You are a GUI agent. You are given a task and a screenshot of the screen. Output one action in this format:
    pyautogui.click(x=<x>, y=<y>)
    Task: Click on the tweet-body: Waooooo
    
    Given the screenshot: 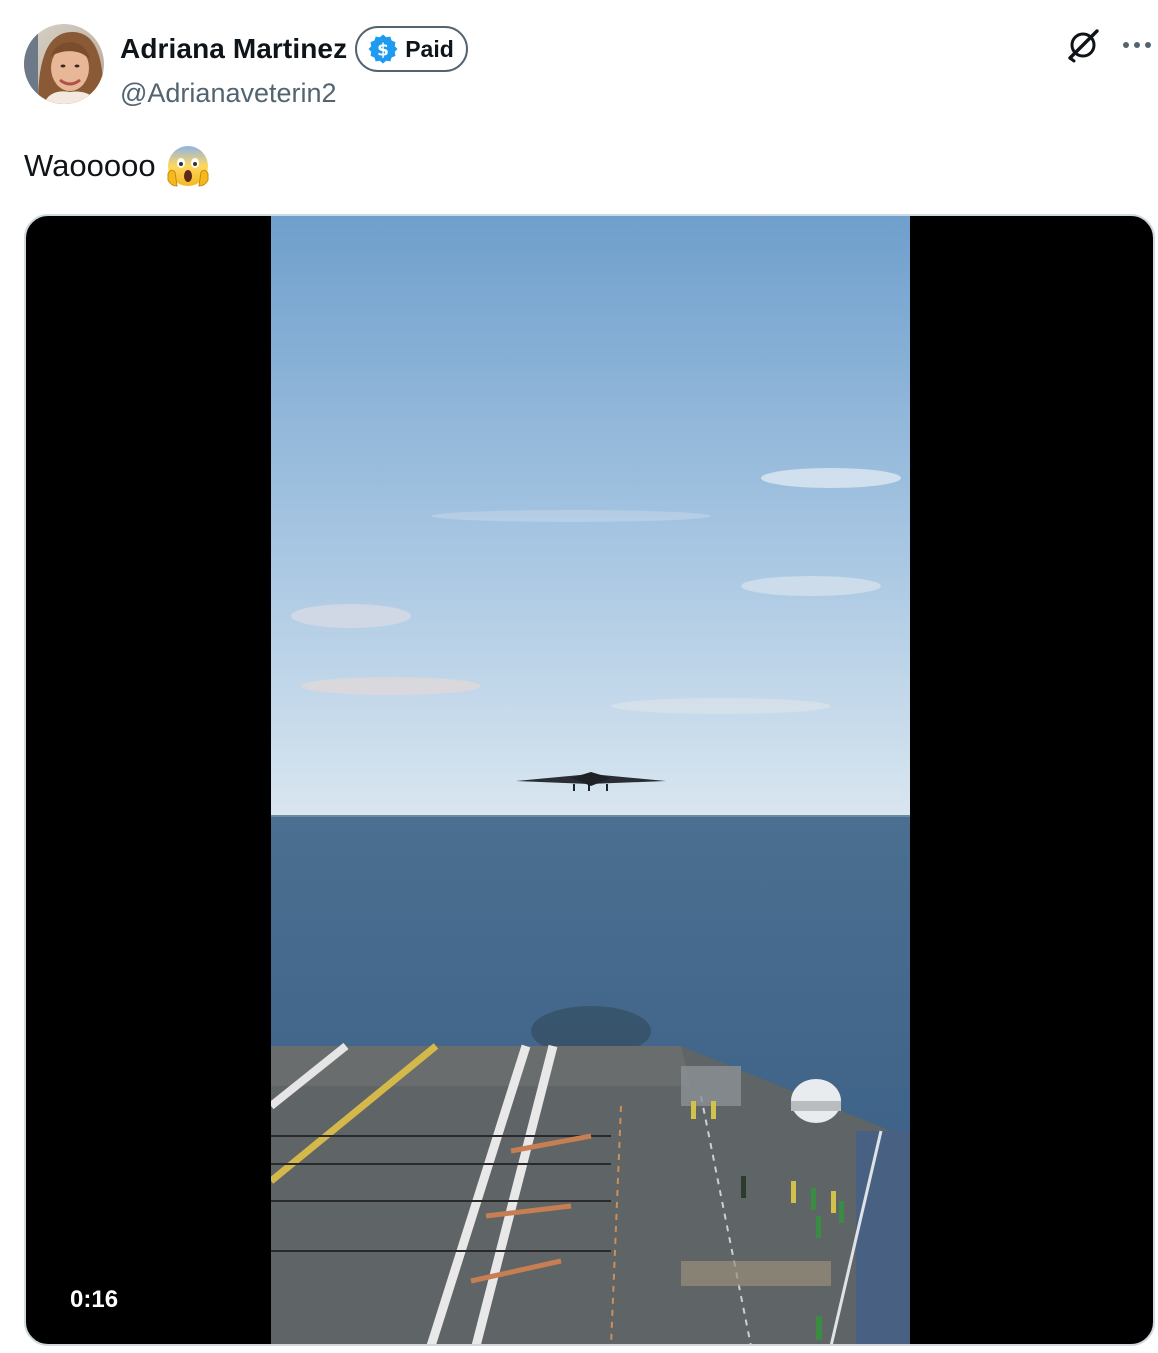 What is the action you would take?
    pyautogui.click(x=90, y=165)
    